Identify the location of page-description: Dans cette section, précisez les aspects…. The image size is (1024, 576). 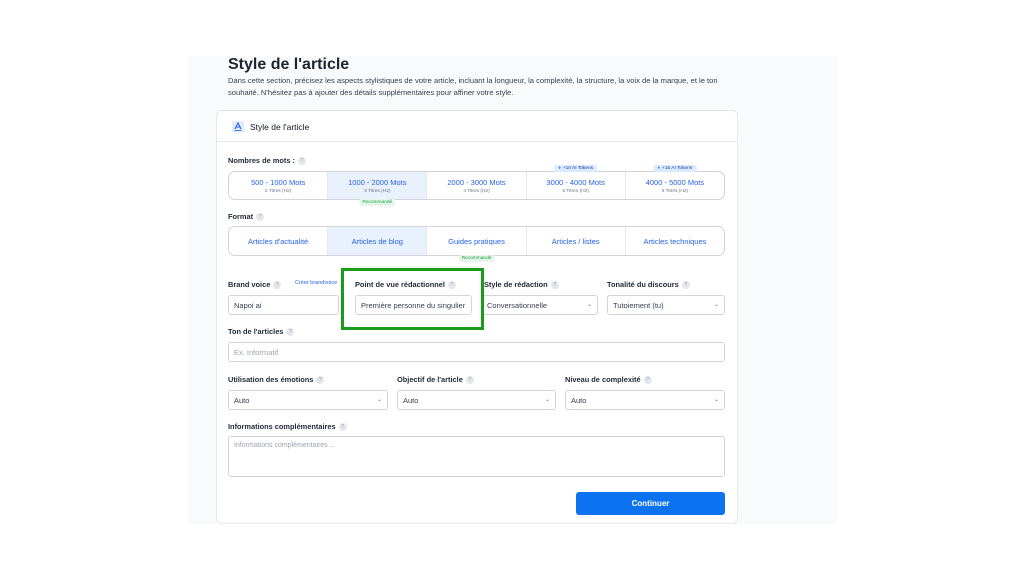
(473, 86).